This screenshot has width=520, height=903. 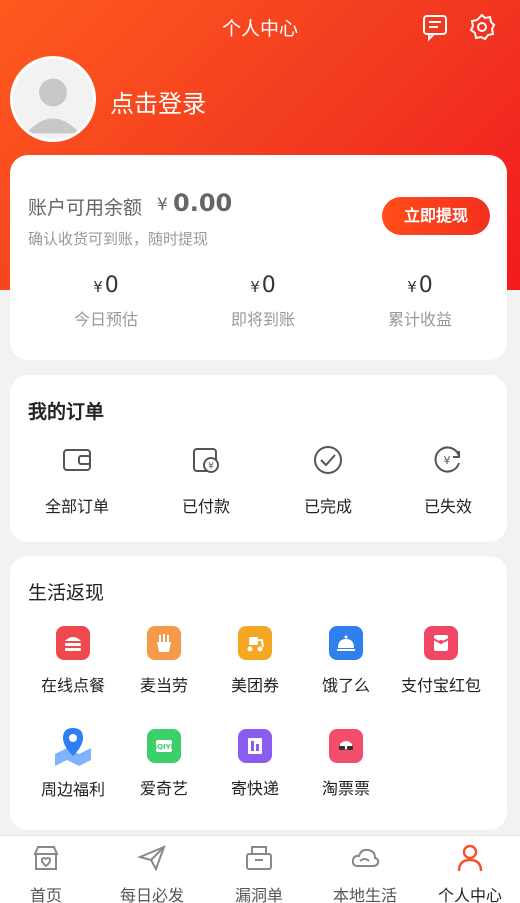 I want to click on tab-label: 个人中心, so click(x=469, y=894).